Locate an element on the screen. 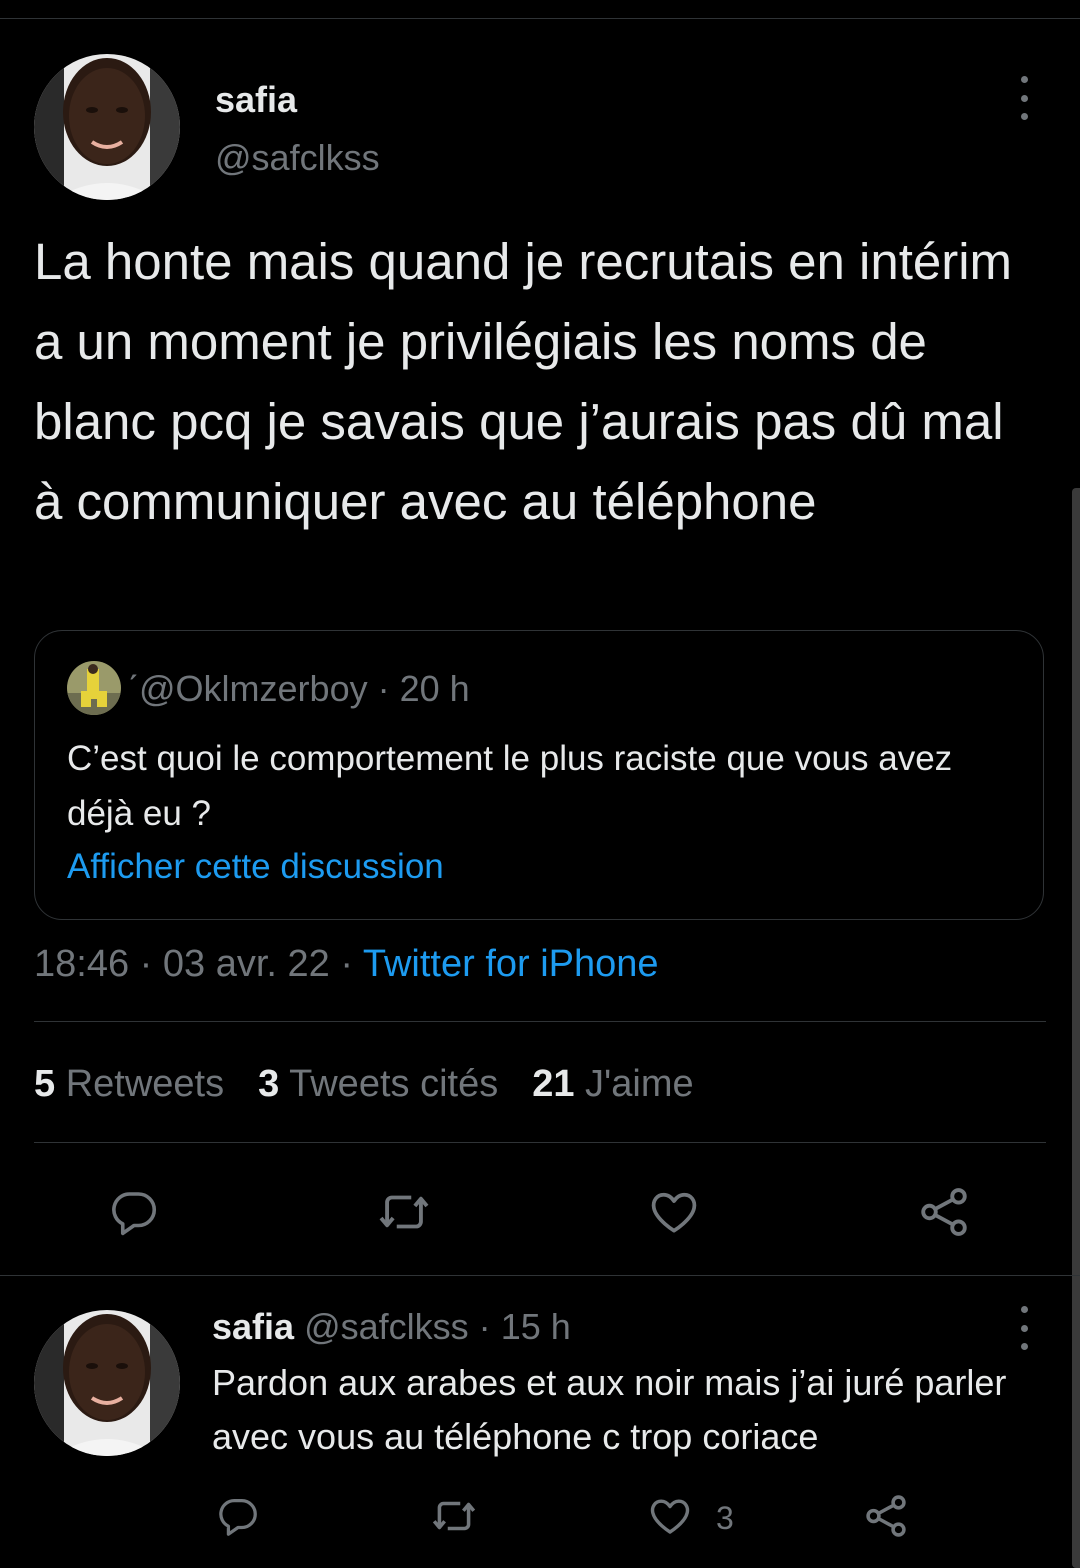 This screenshot has height=1568, width=1080. share-button is located at coordinates (944, 1212).